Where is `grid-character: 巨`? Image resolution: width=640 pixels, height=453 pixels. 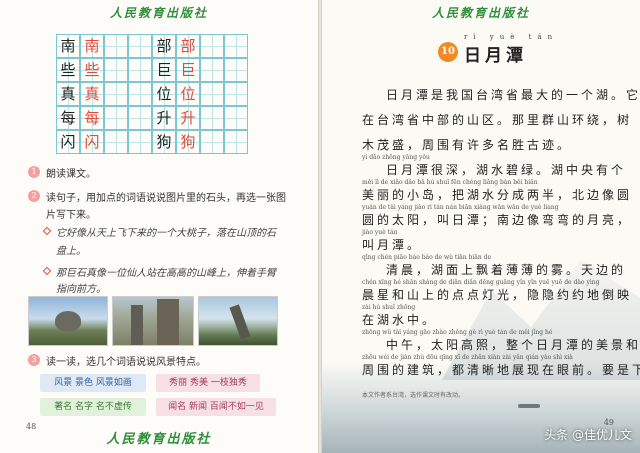
grid-character: 巨 is located at coordinates (164, 70).